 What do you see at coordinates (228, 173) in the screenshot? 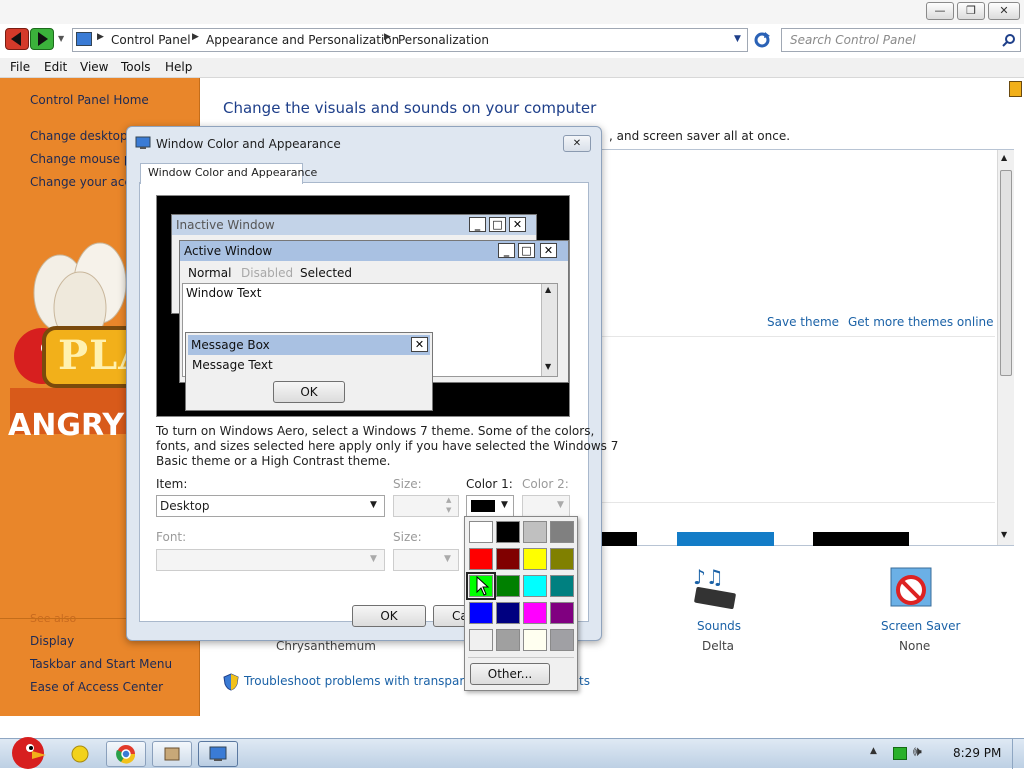
I see `tab-window-color: Window Color and Appearance` at bounding box center [228, 173].